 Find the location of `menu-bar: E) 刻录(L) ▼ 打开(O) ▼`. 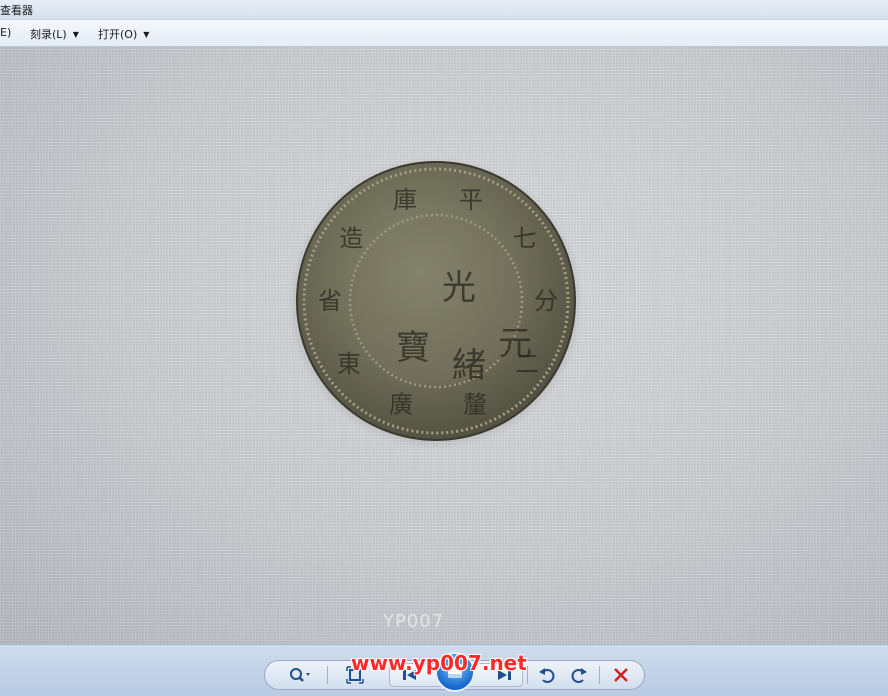

menu-bar: E) 刻录(L) ▼ 打开(O) ▼ is located at coordinates (444, 33).